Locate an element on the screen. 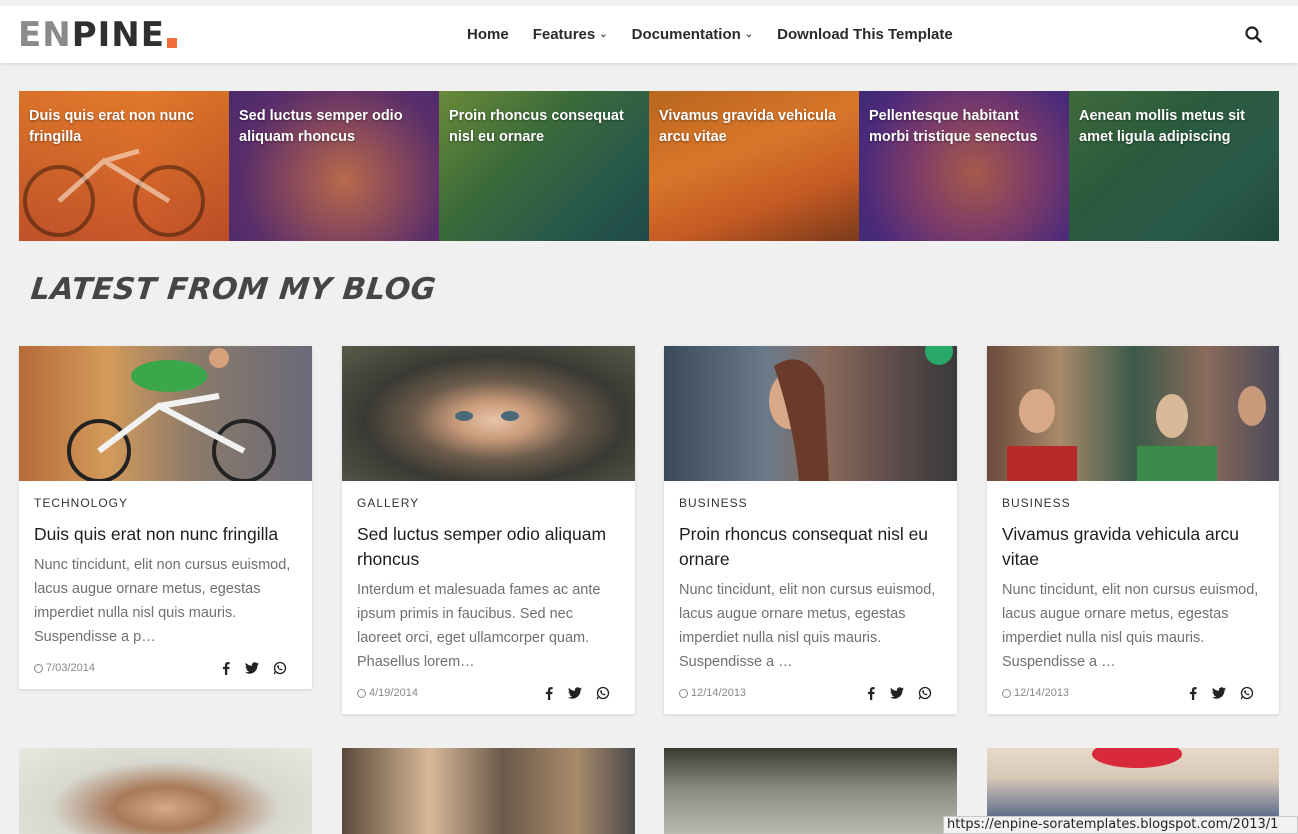 The image size is (1298, 834). nav-label: Download This Template is located at coordinates (865, 34).